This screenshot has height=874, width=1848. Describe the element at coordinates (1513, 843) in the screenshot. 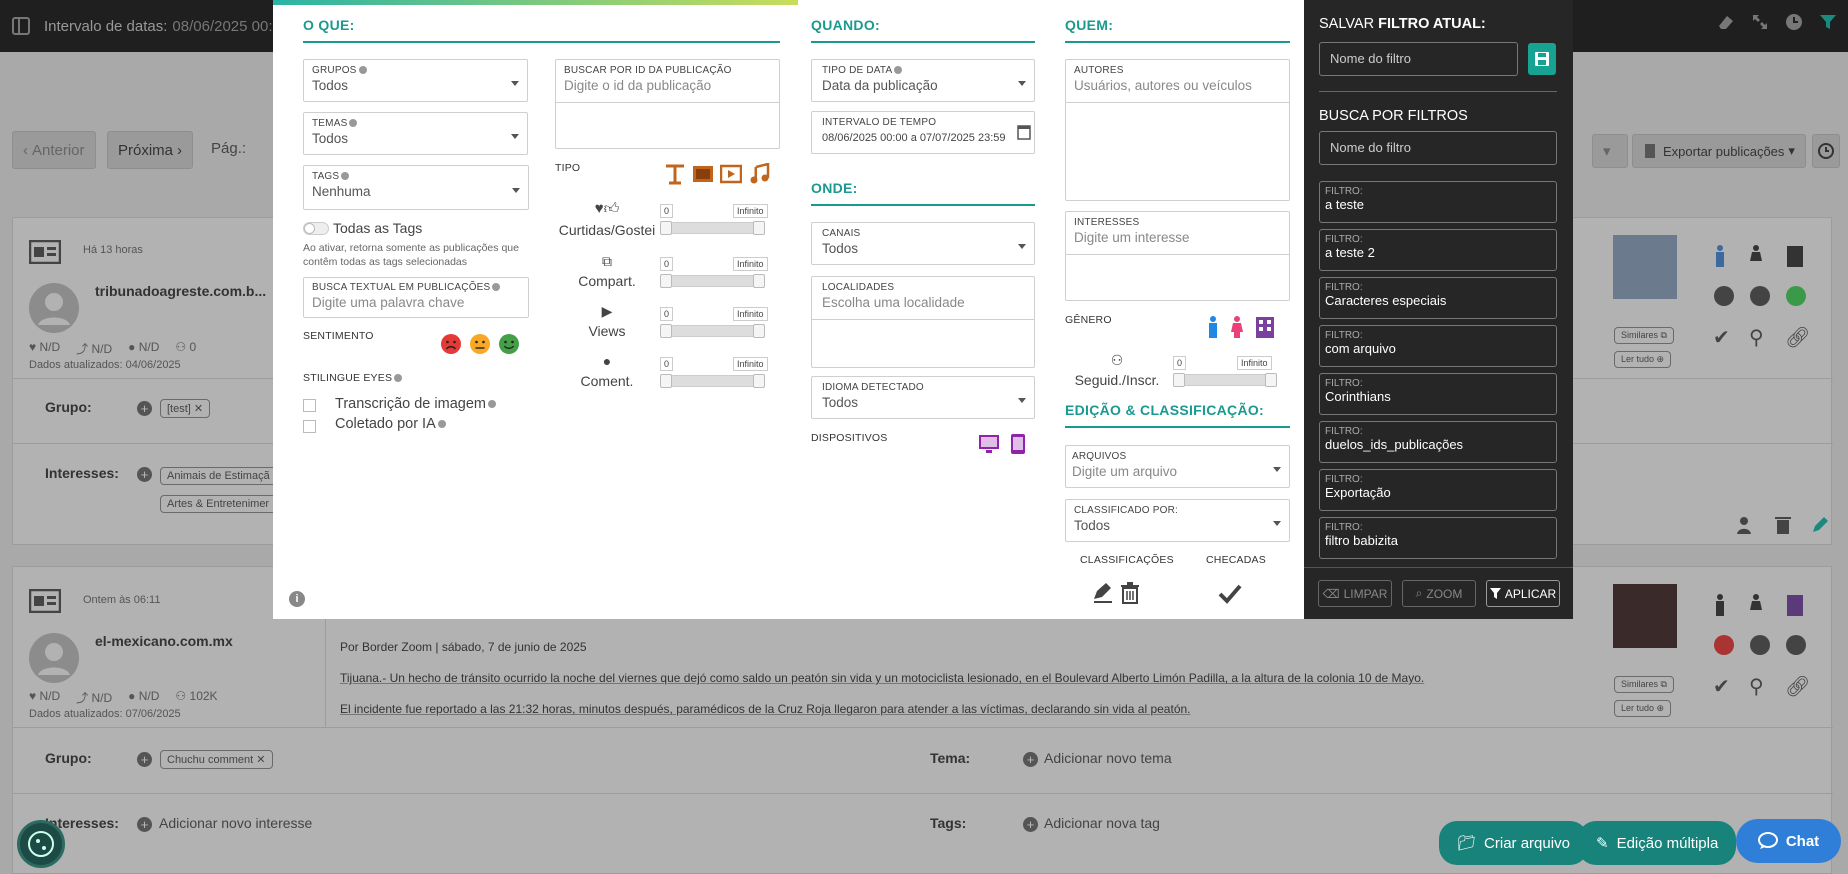

I see `create-file-button: 📁︎ Criar arquivo` at that location.